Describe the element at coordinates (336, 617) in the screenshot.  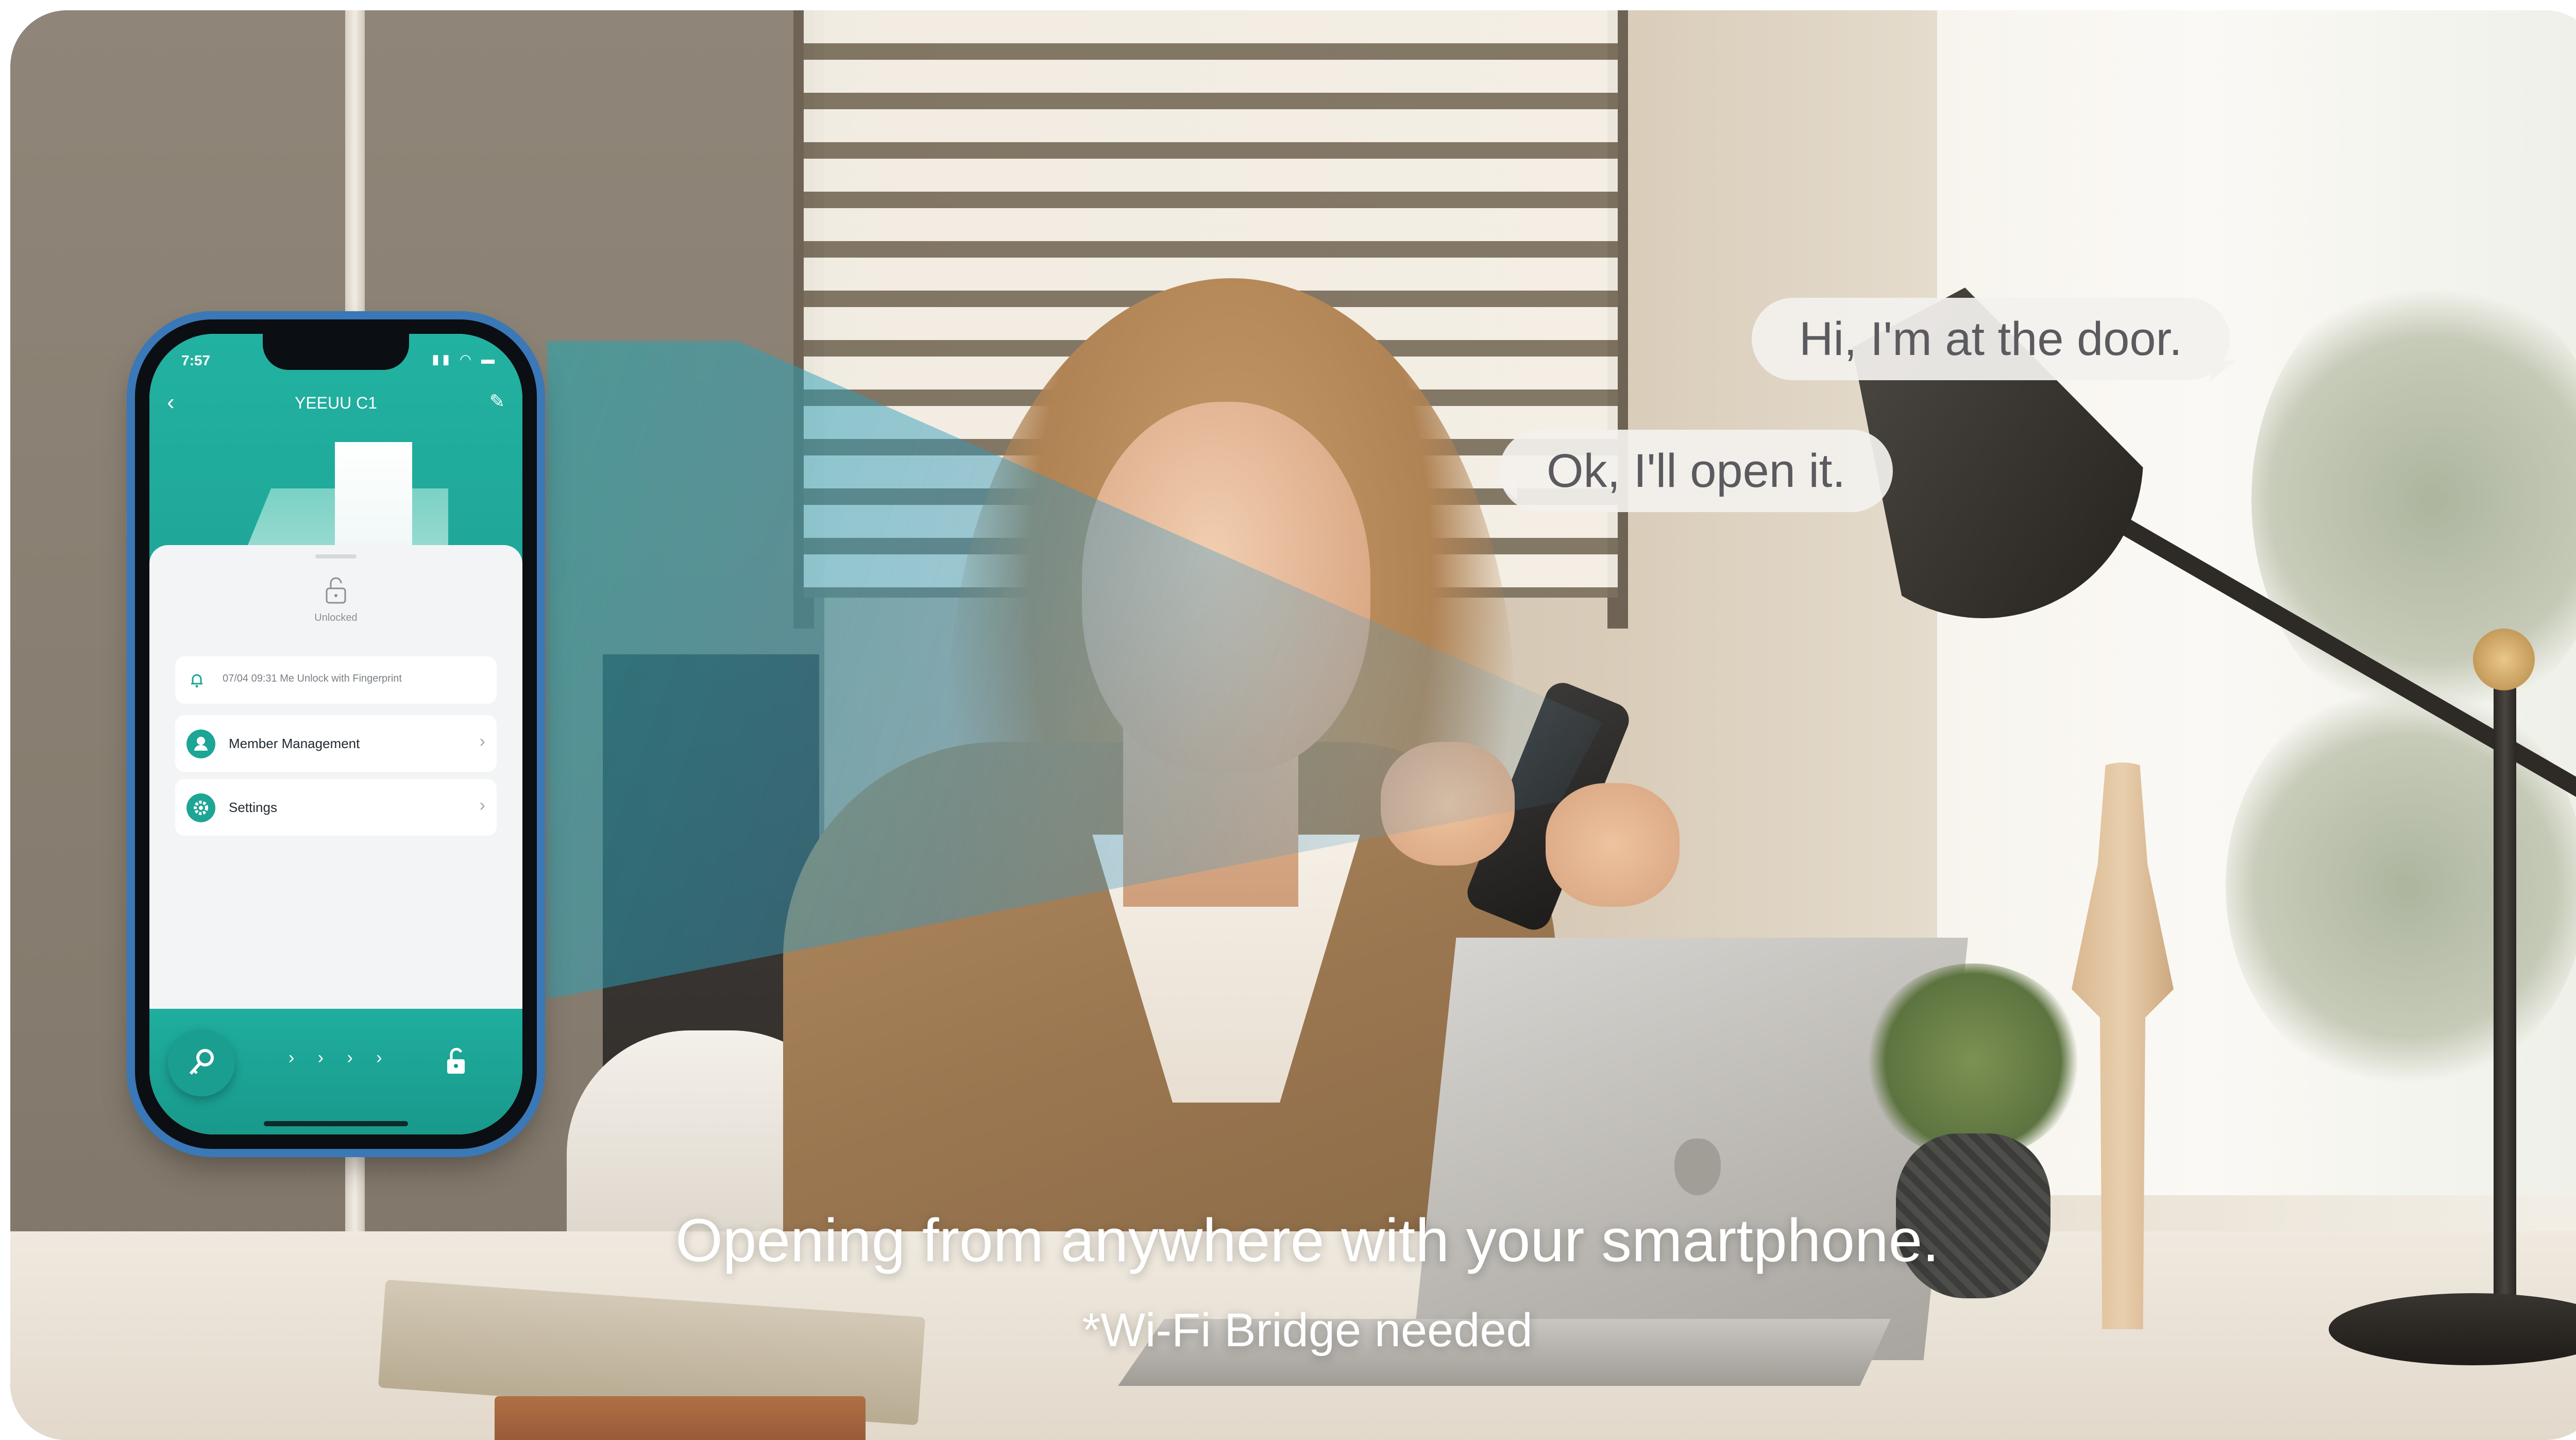
I see `lock-status: Unlocked` at that location.